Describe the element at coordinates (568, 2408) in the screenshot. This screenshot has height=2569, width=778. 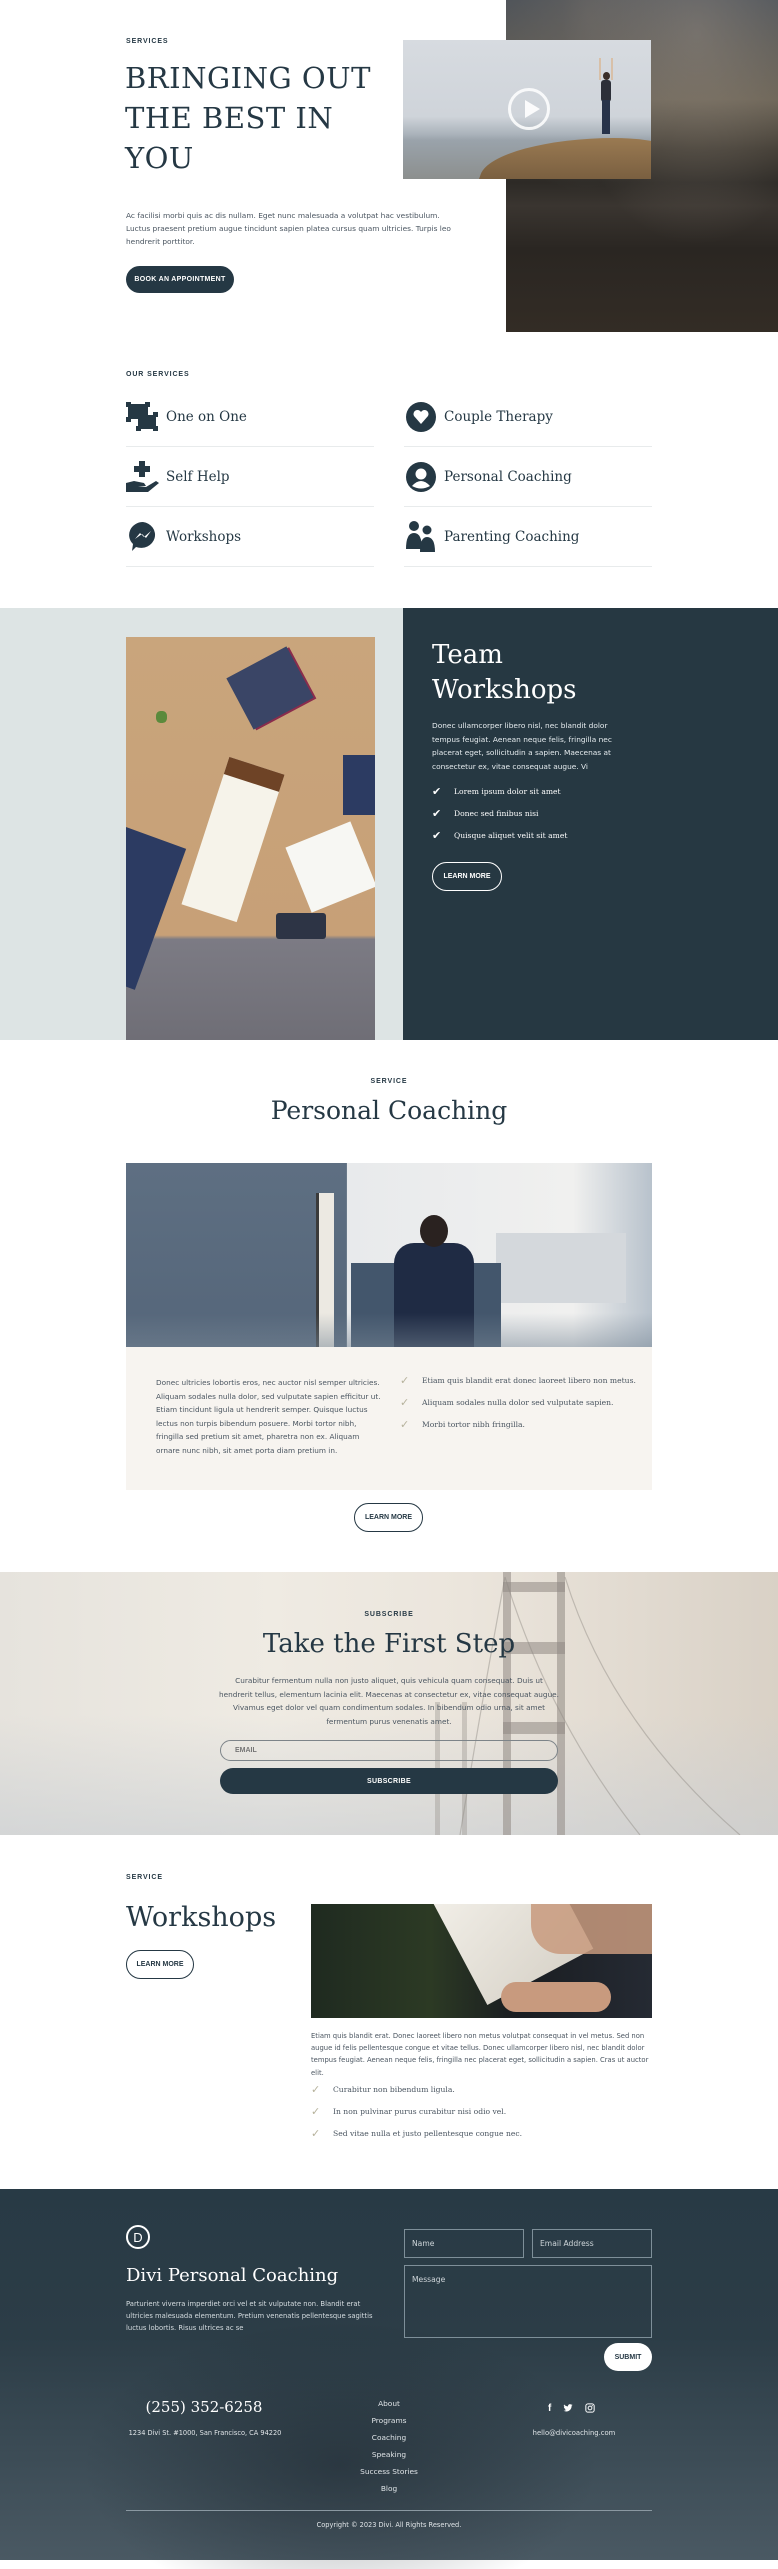
I see `twitter-icon` at that location.